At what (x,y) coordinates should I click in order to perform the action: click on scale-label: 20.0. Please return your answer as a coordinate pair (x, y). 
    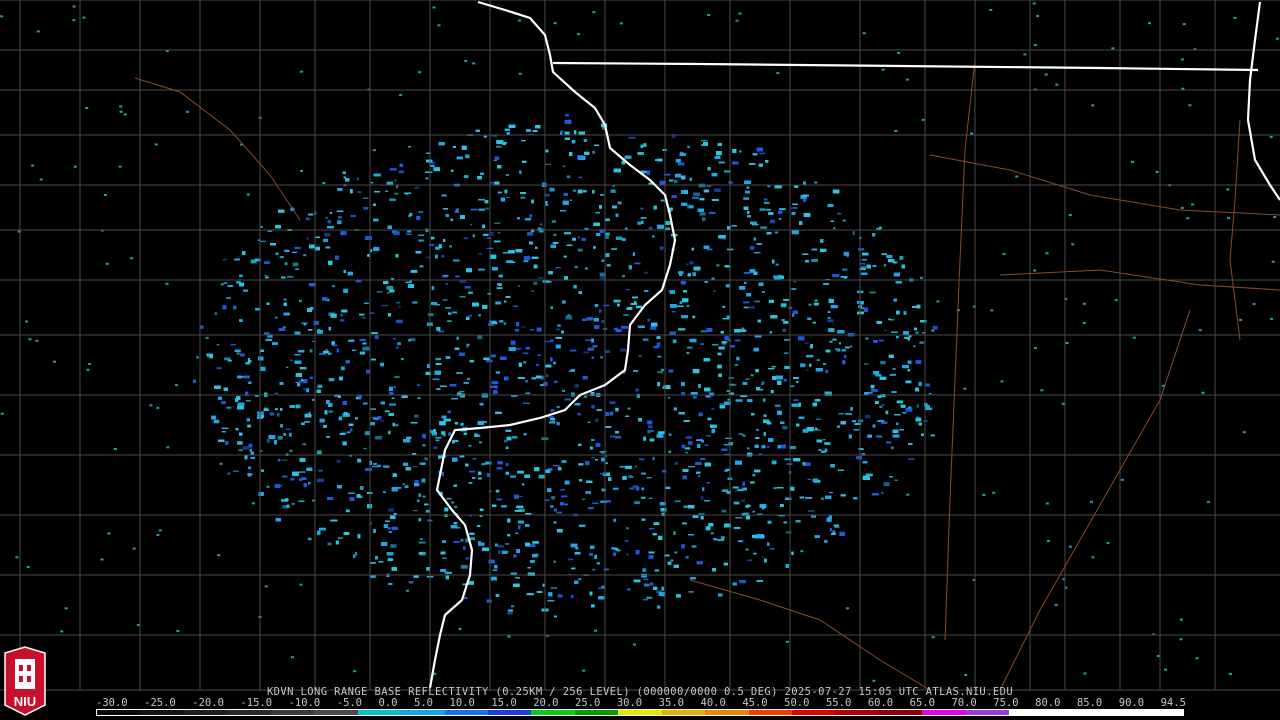
    Looking at the image, I should click on (546, 703).